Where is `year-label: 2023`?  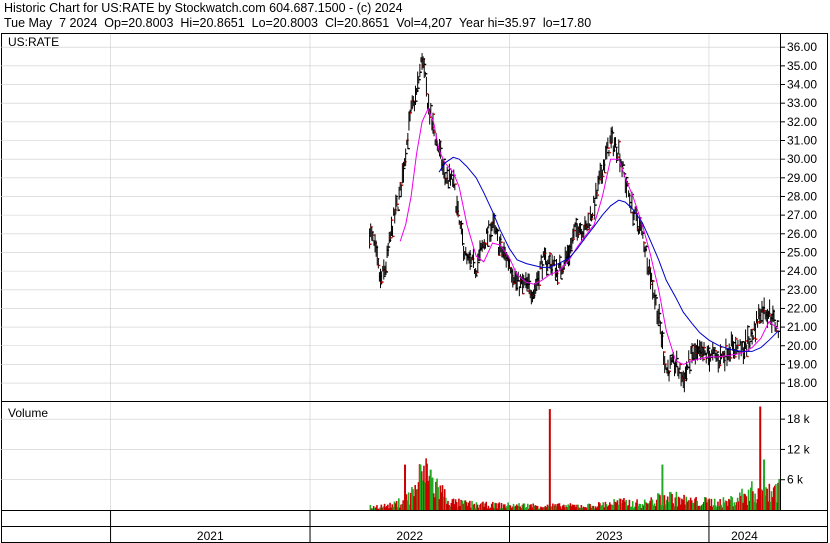
year-label: 2023 is located at coordinates (609, 536).